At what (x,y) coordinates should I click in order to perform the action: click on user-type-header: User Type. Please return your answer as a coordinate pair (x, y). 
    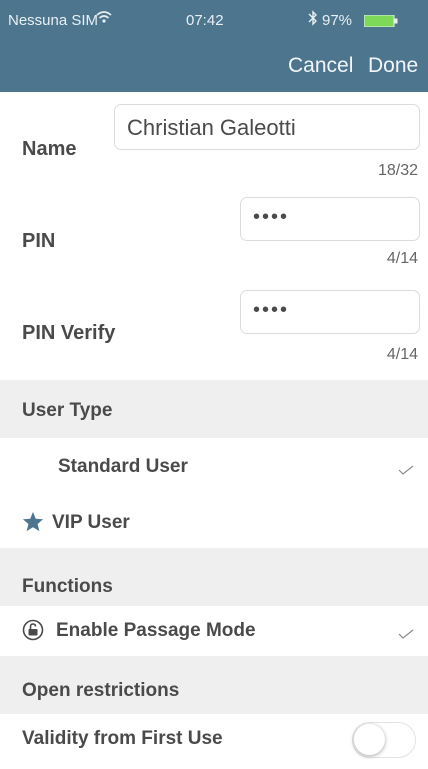
    Looking at the image, I should click on (214, 409).